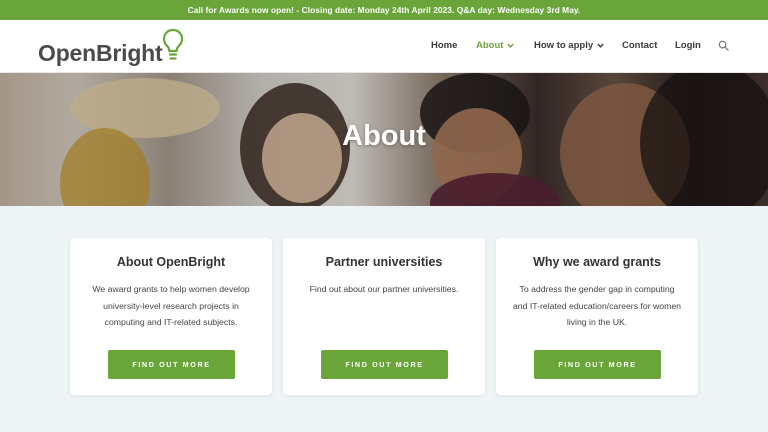 Image resolution: width=768 pixels, height=432 pixels. Describe the element at coordinates (384, 136) in the screenshot. I see `page-title: About` at that location.